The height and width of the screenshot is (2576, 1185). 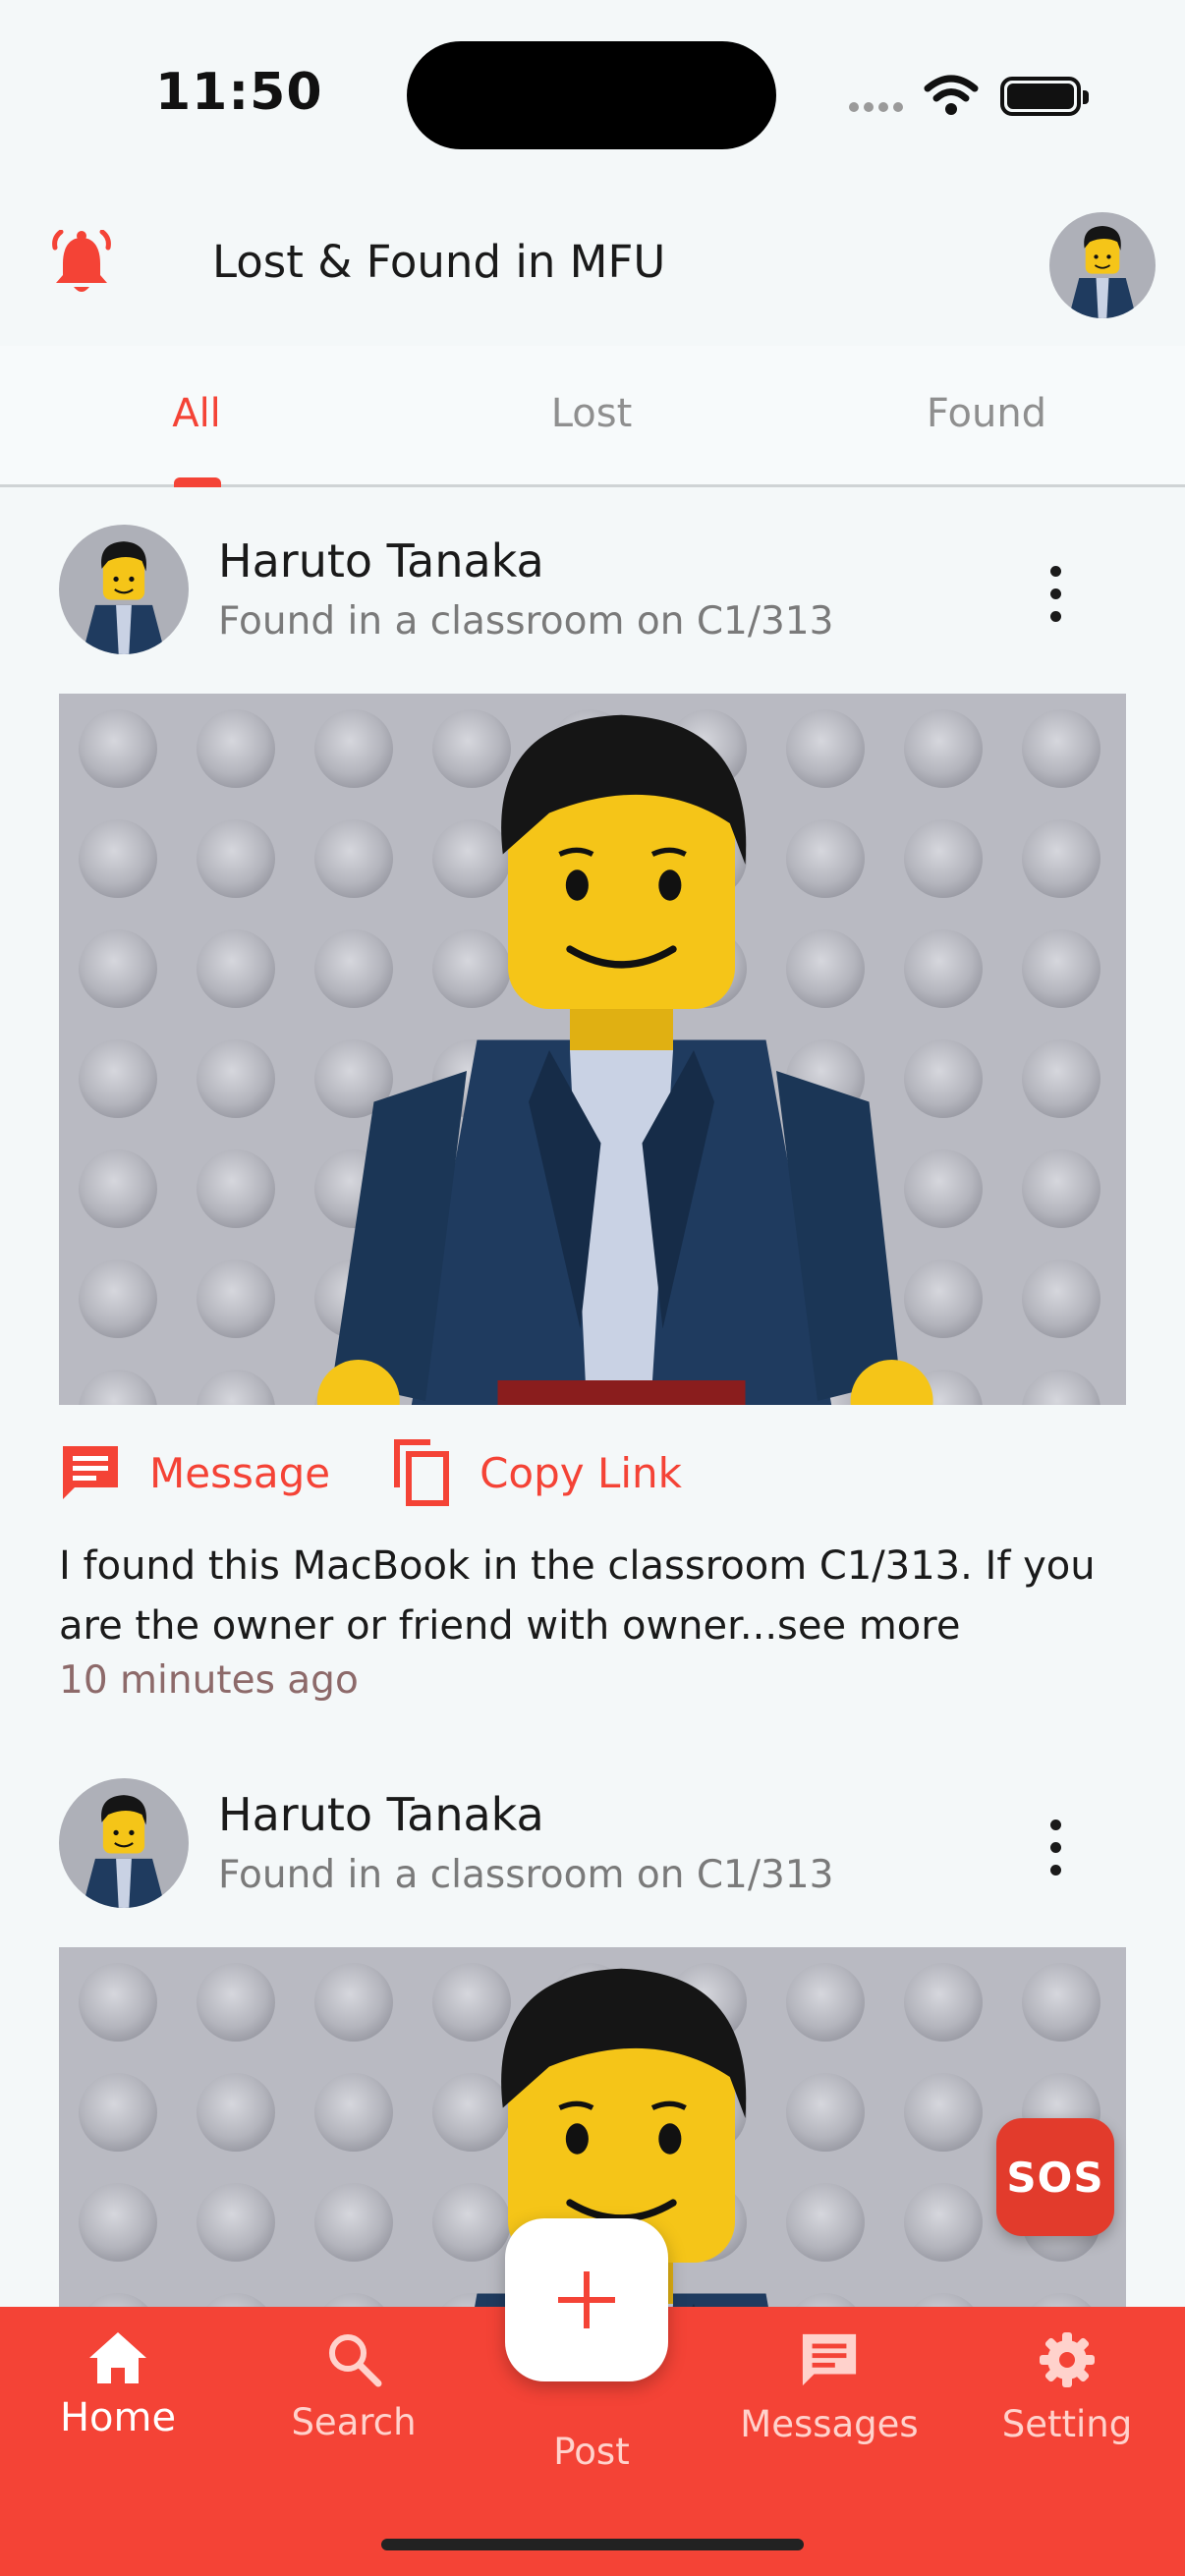 I want to click on copy-link-label: Copy Link, so click(x=581, y=1472).